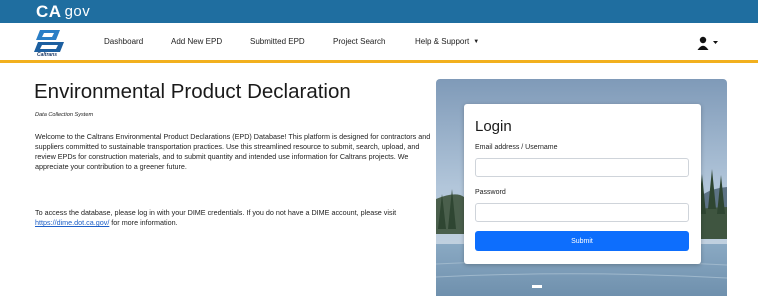 Image resolution: width=758 pixels, height=296 pixels. I want to click on nav-help-support-label: Help & Support, so click(442, 41).